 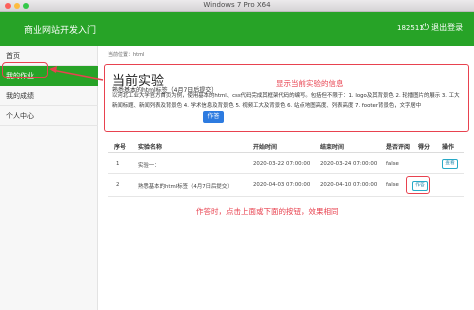 What do you see at coordinates (332, 147) in the screenshot?
I see `col-end: 结束时间` at bounding box center [332, 147].